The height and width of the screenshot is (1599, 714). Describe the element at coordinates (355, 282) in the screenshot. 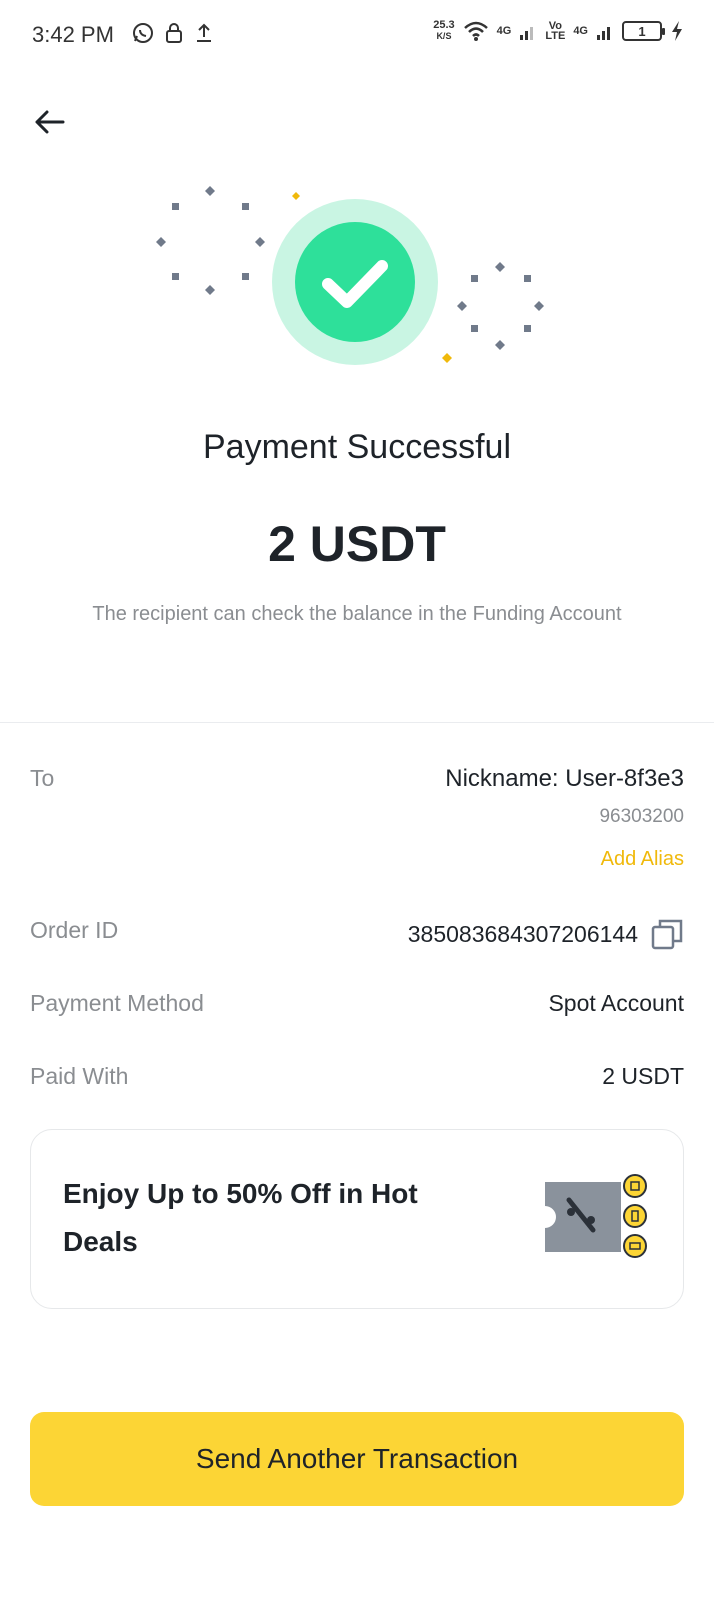

I see `success-circle` at that location.